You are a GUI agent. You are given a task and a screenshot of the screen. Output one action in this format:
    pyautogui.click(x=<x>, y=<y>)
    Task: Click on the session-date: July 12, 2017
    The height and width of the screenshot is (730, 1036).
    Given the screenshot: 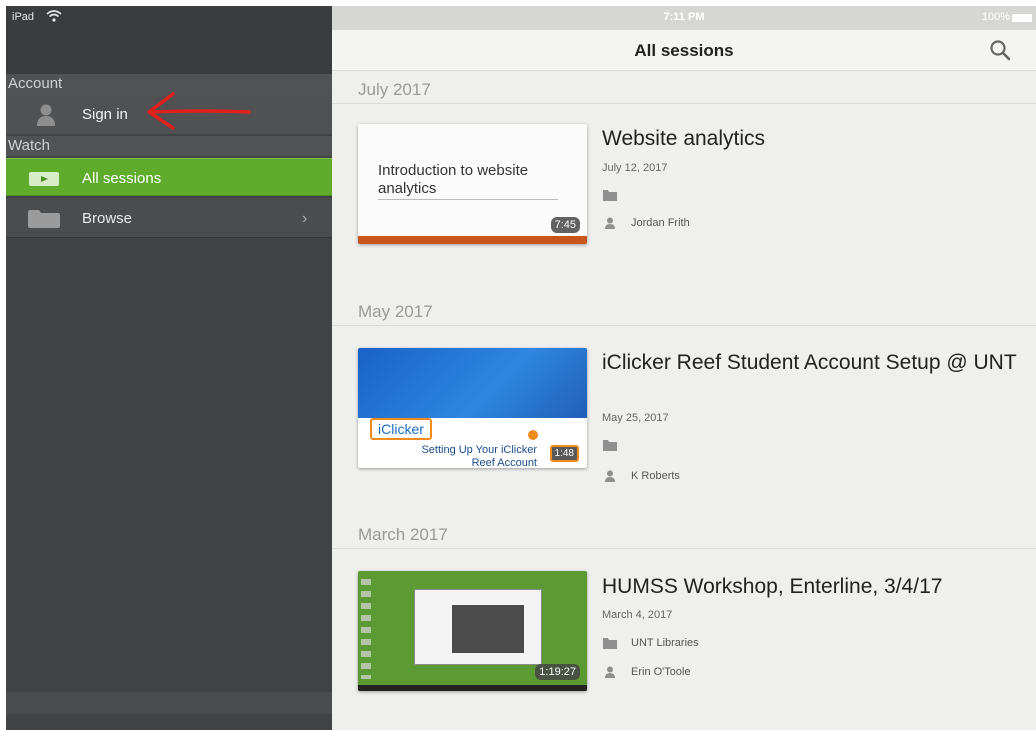 What is the action you would take?
    pyautogui.click(x=635, y=168)
    